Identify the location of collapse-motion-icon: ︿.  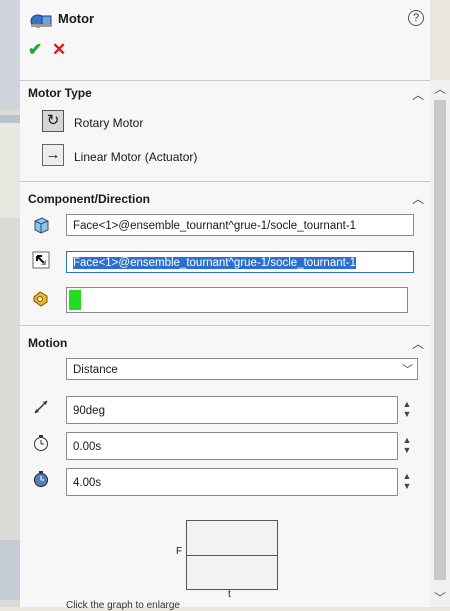
(418, 343).